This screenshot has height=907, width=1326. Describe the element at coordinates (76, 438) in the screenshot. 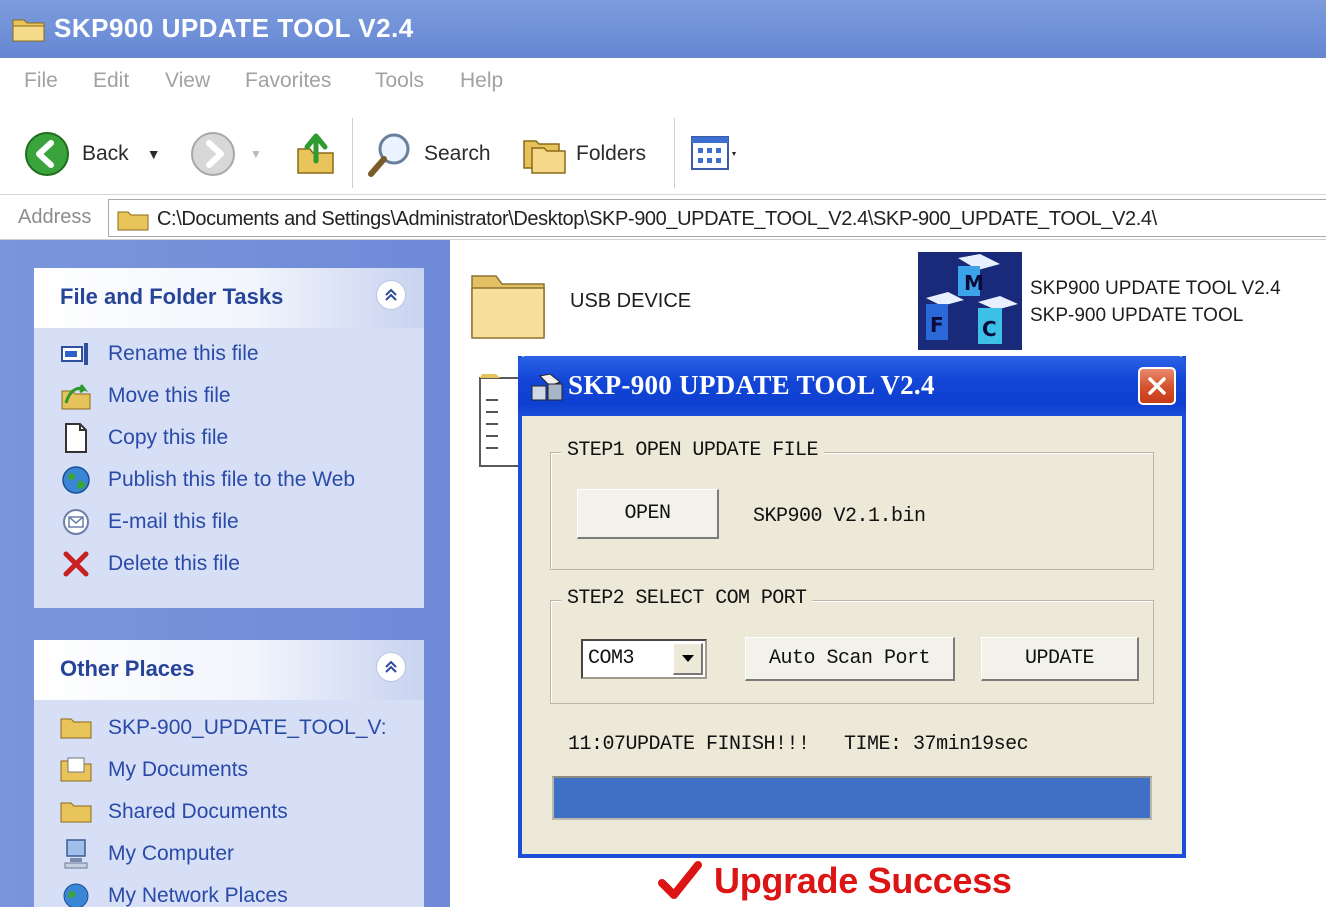

I see `copy-icon` at that location.